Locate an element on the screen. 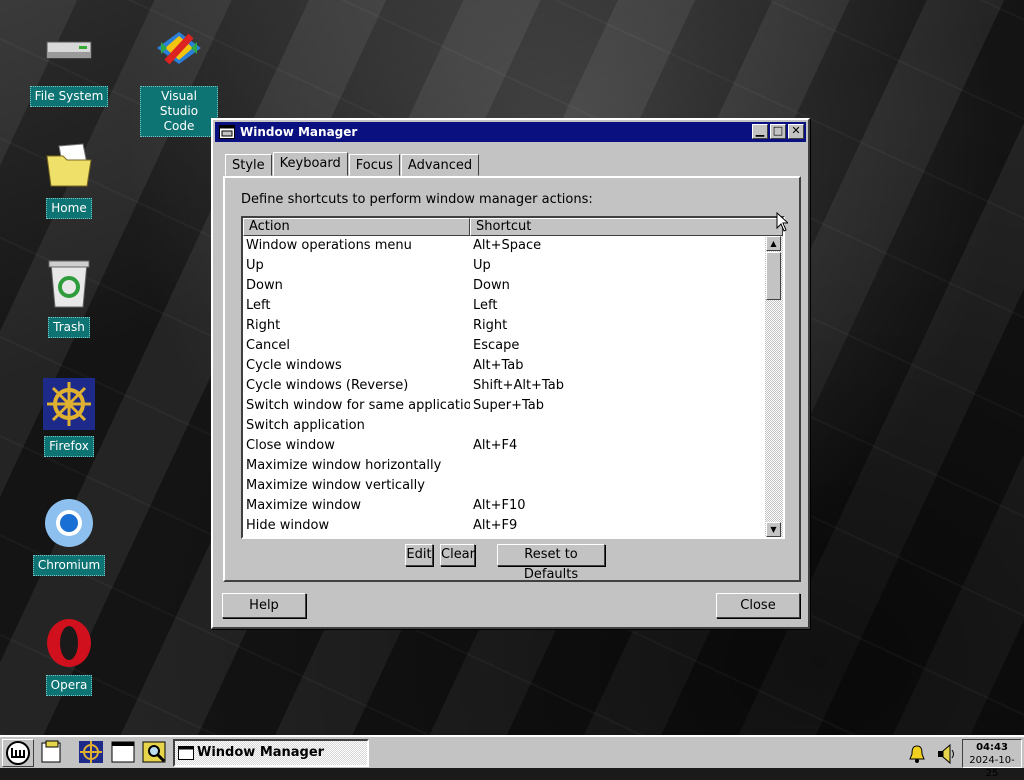  scroll-thumb is located at coordinates (773, 276).